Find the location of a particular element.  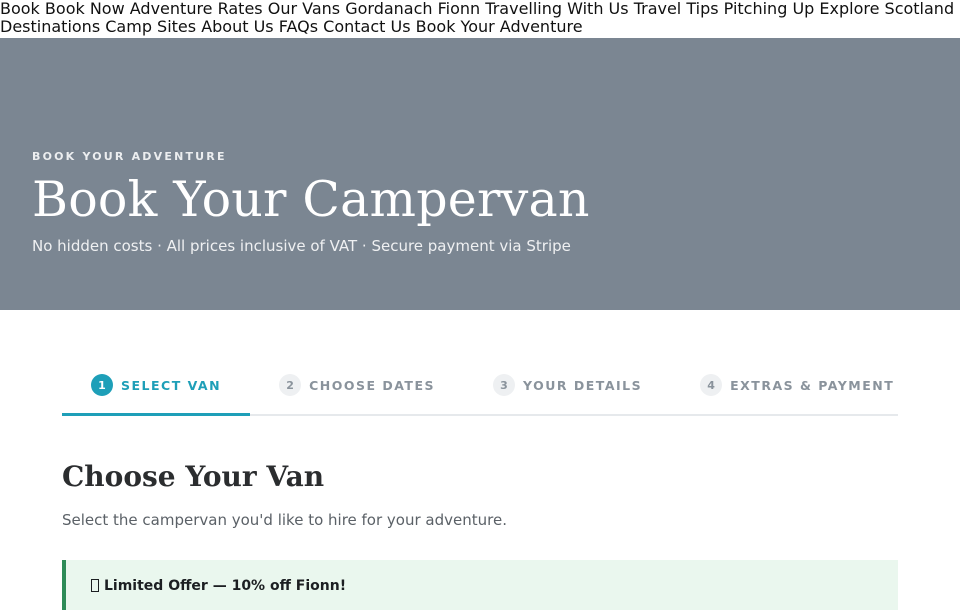

nav-link-travel-tips: Travel Tips is located at coordinates (676, 9).